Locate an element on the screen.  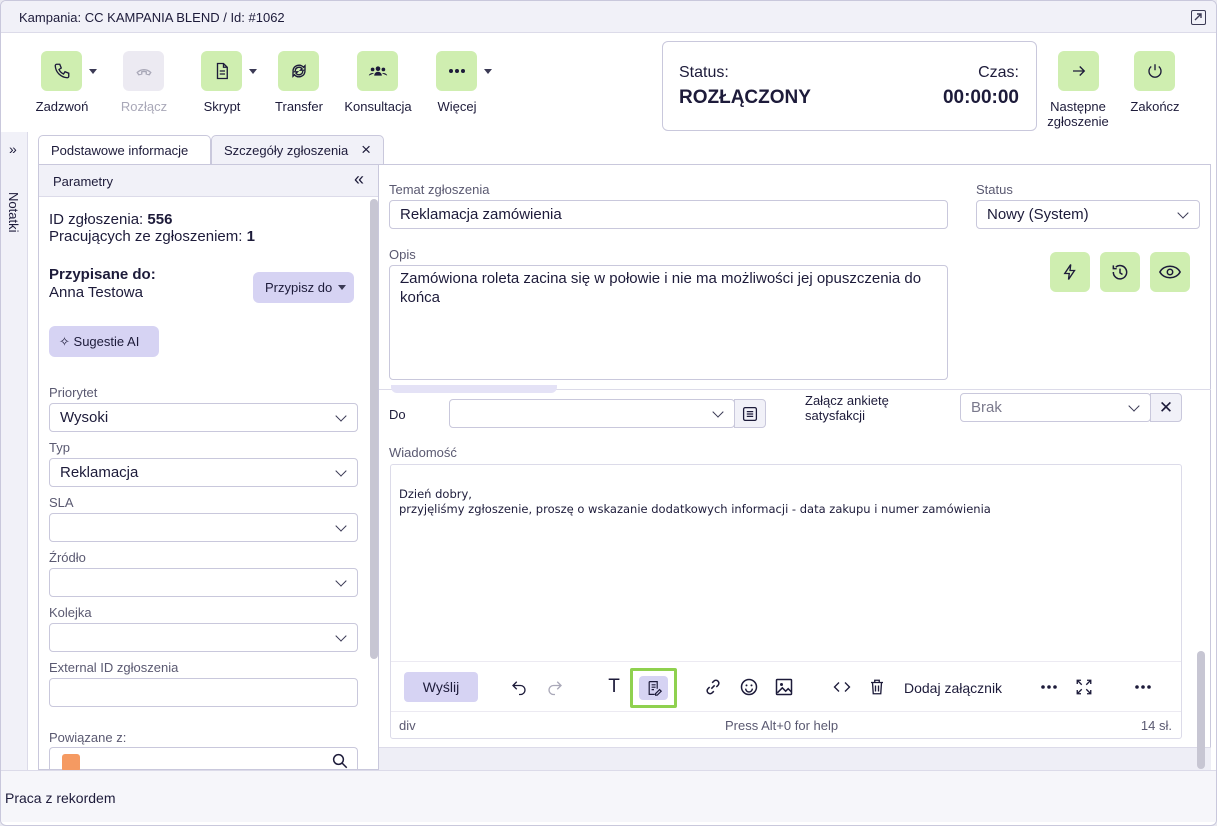
sla-select is located at coordinates (203, 527).